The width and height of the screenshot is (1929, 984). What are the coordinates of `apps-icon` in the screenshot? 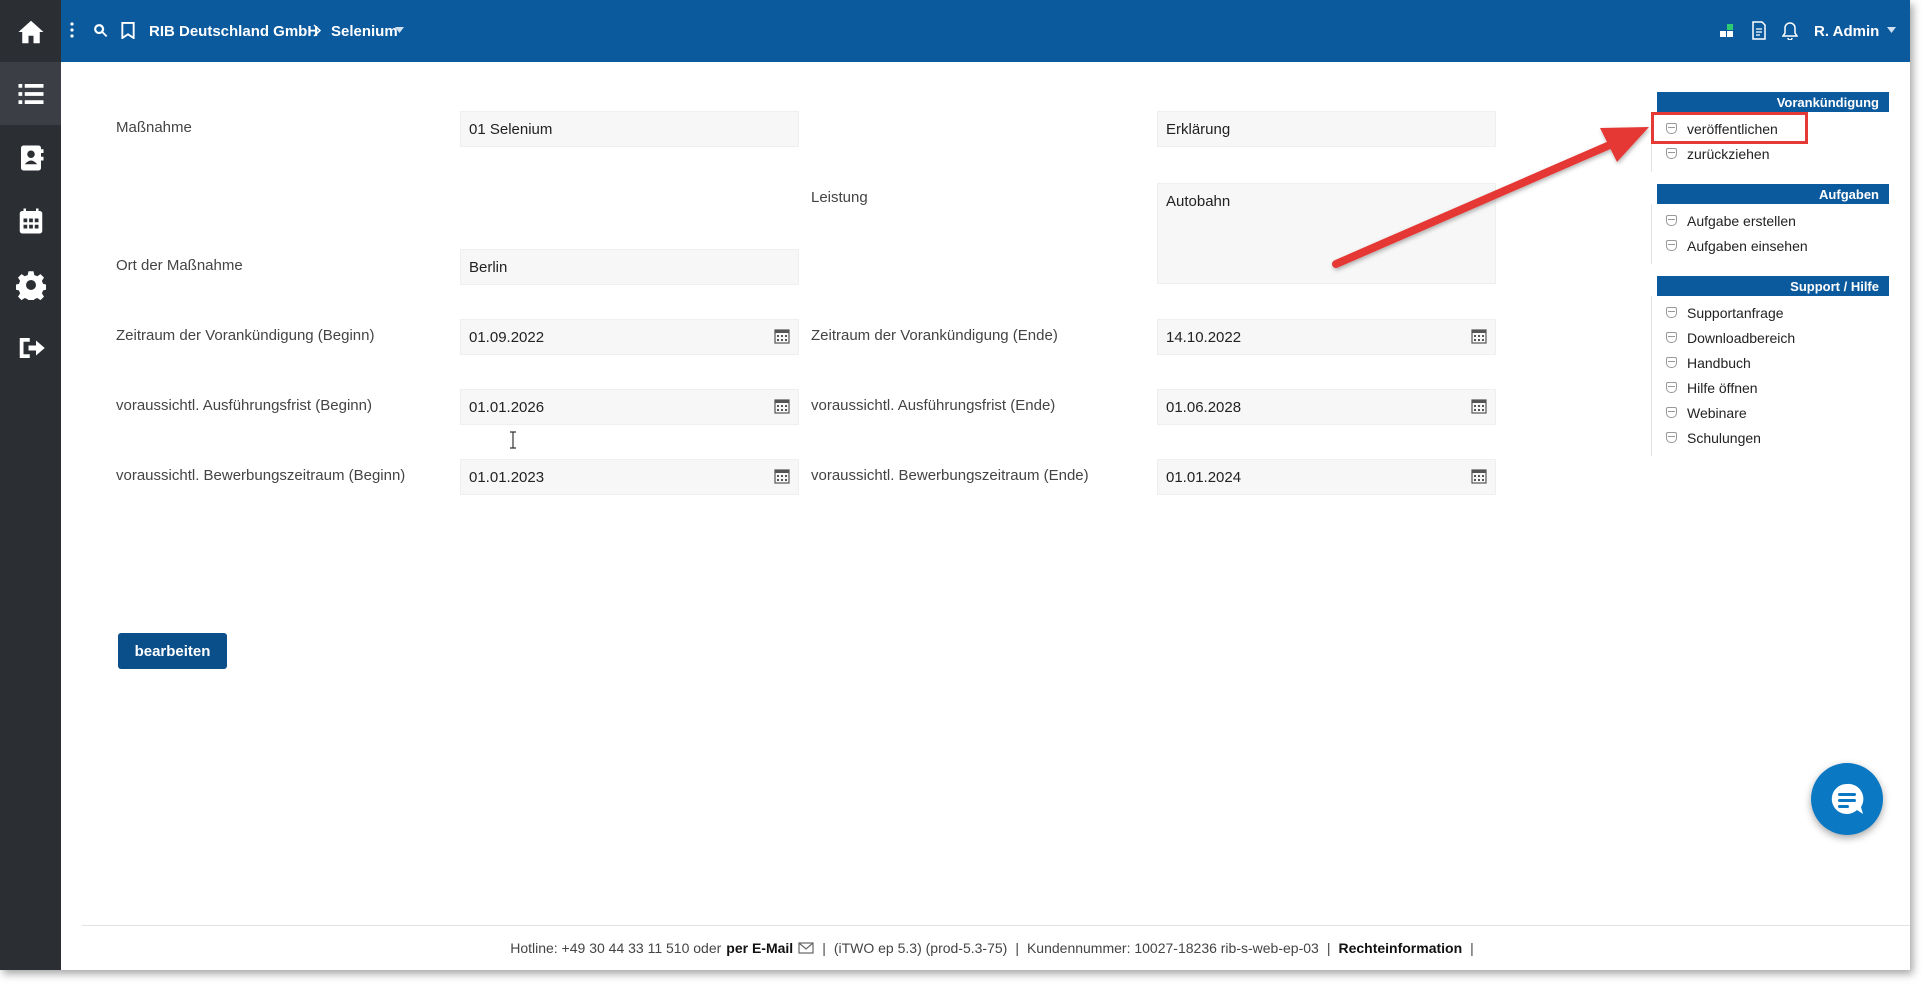 It's located at (1727, 31).